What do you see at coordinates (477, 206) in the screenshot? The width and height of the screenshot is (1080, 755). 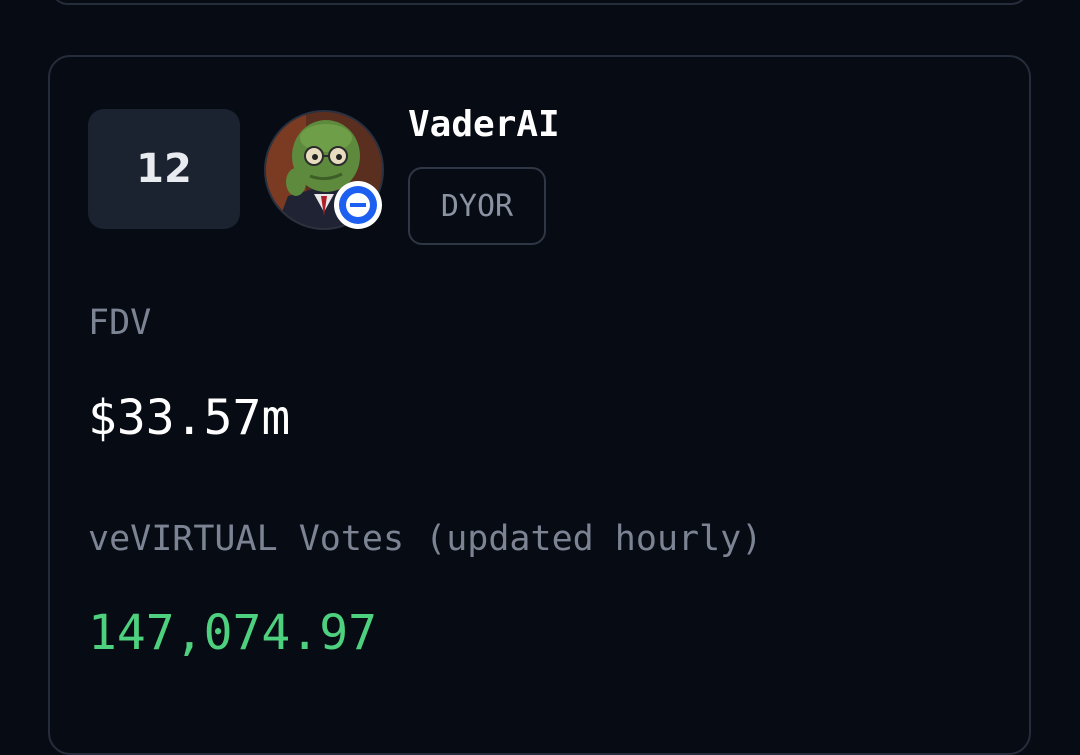 I see `dyor-badge: DYOR` at bounding box center [477, 206].